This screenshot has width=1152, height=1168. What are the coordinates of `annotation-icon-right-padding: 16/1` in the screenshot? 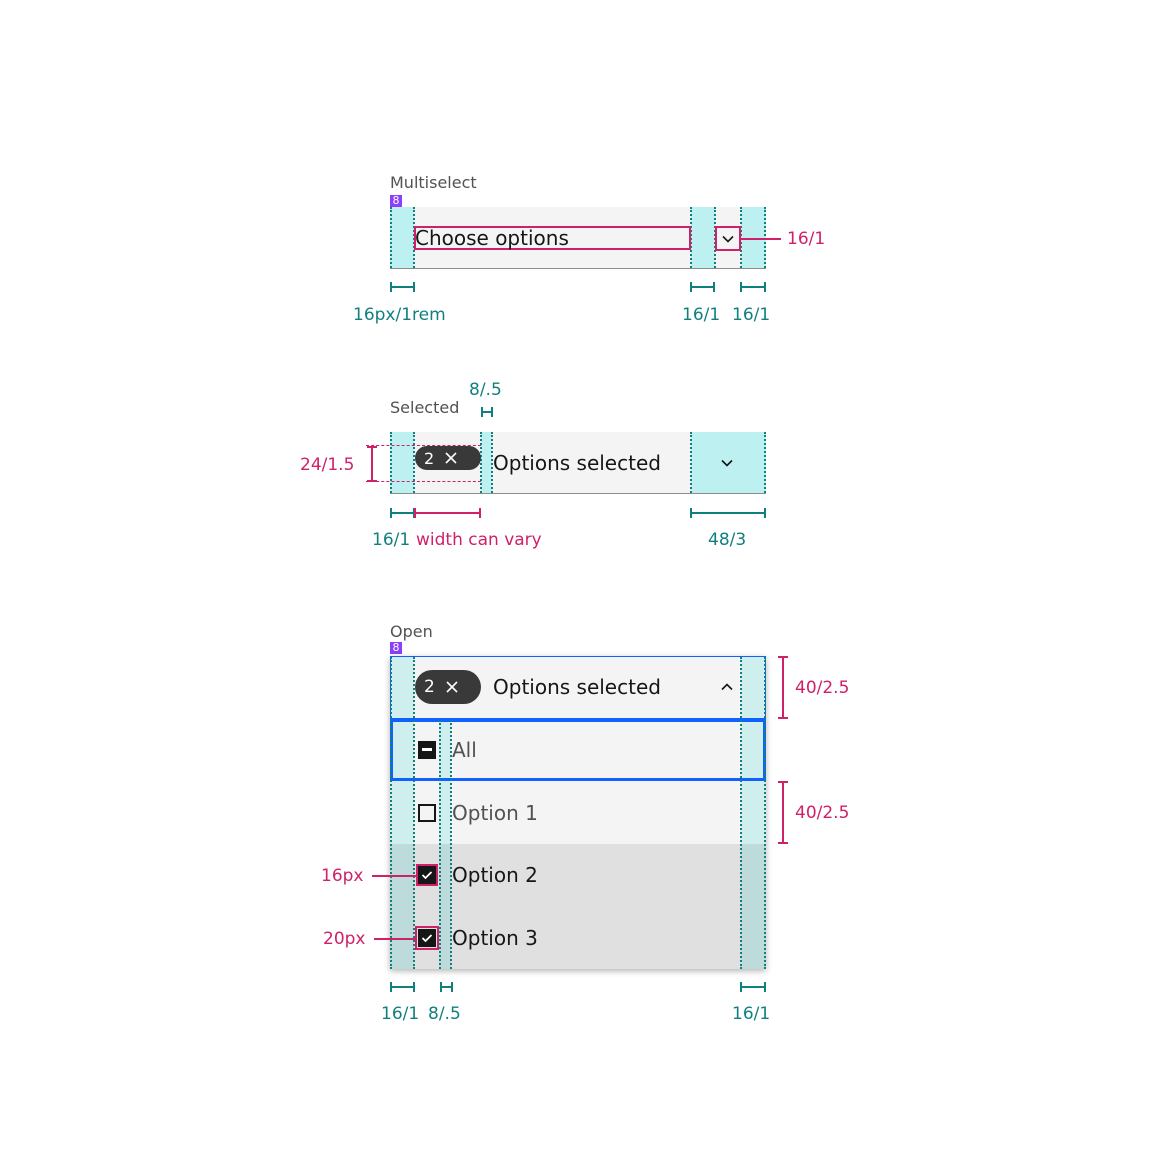 It's located at (751, 315).